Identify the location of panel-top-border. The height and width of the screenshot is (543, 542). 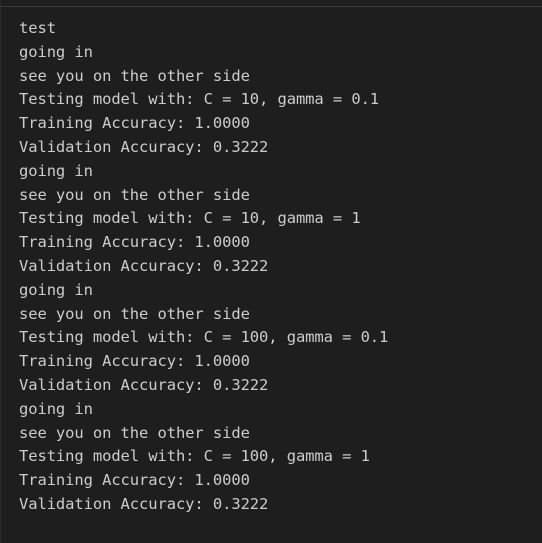
(271, 3).